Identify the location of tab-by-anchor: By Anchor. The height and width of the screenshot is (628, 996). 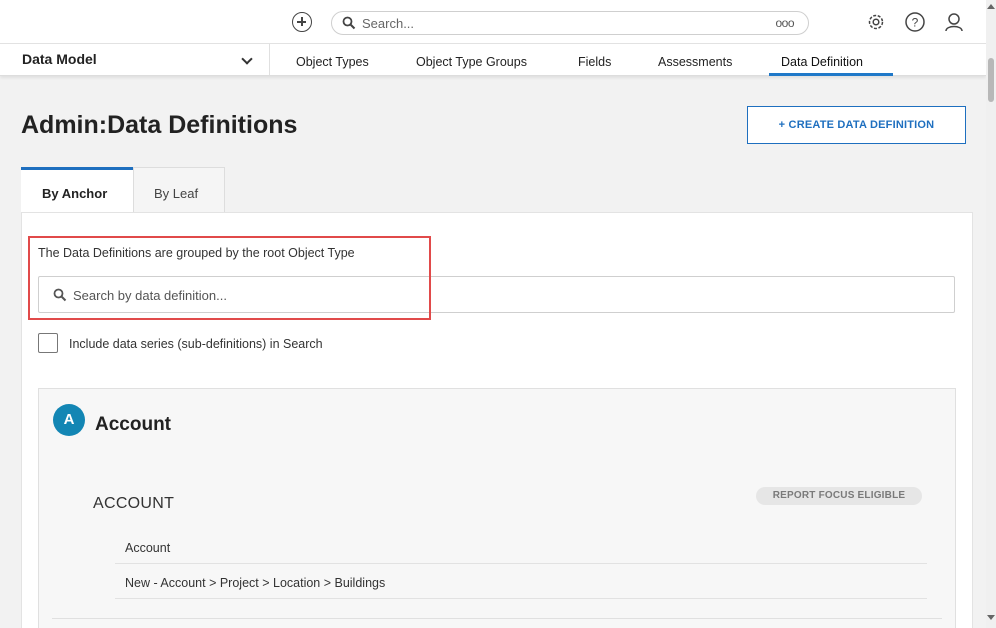
(77, 190).